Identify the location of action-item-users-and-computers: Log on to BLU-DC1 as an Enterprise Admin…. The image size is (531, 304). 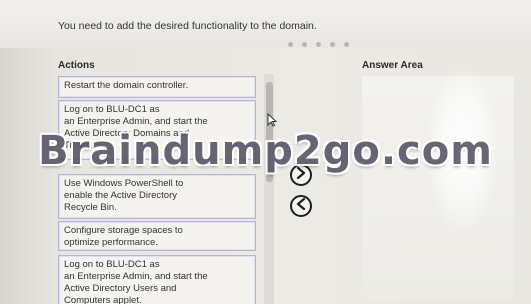
(157, 279).